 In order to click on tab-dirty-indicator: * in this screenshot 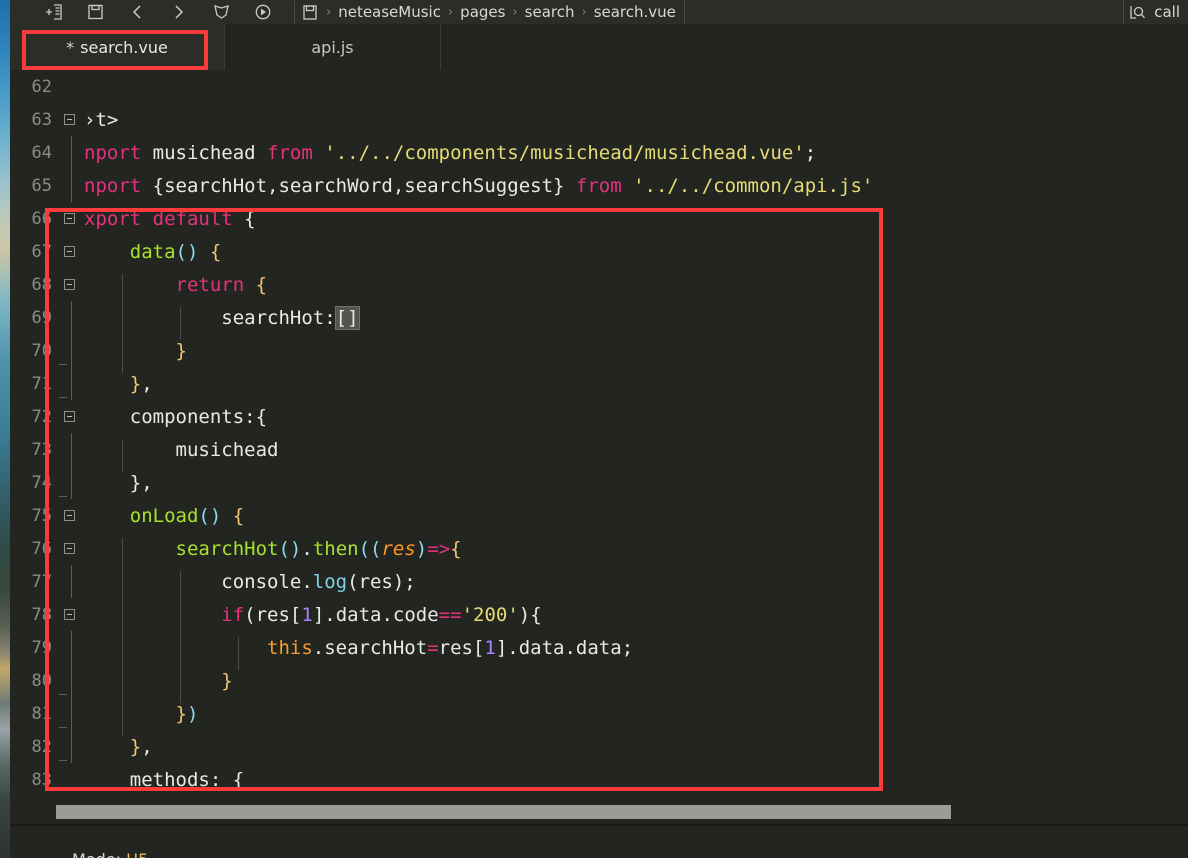, I will do `click(70, 47)`.